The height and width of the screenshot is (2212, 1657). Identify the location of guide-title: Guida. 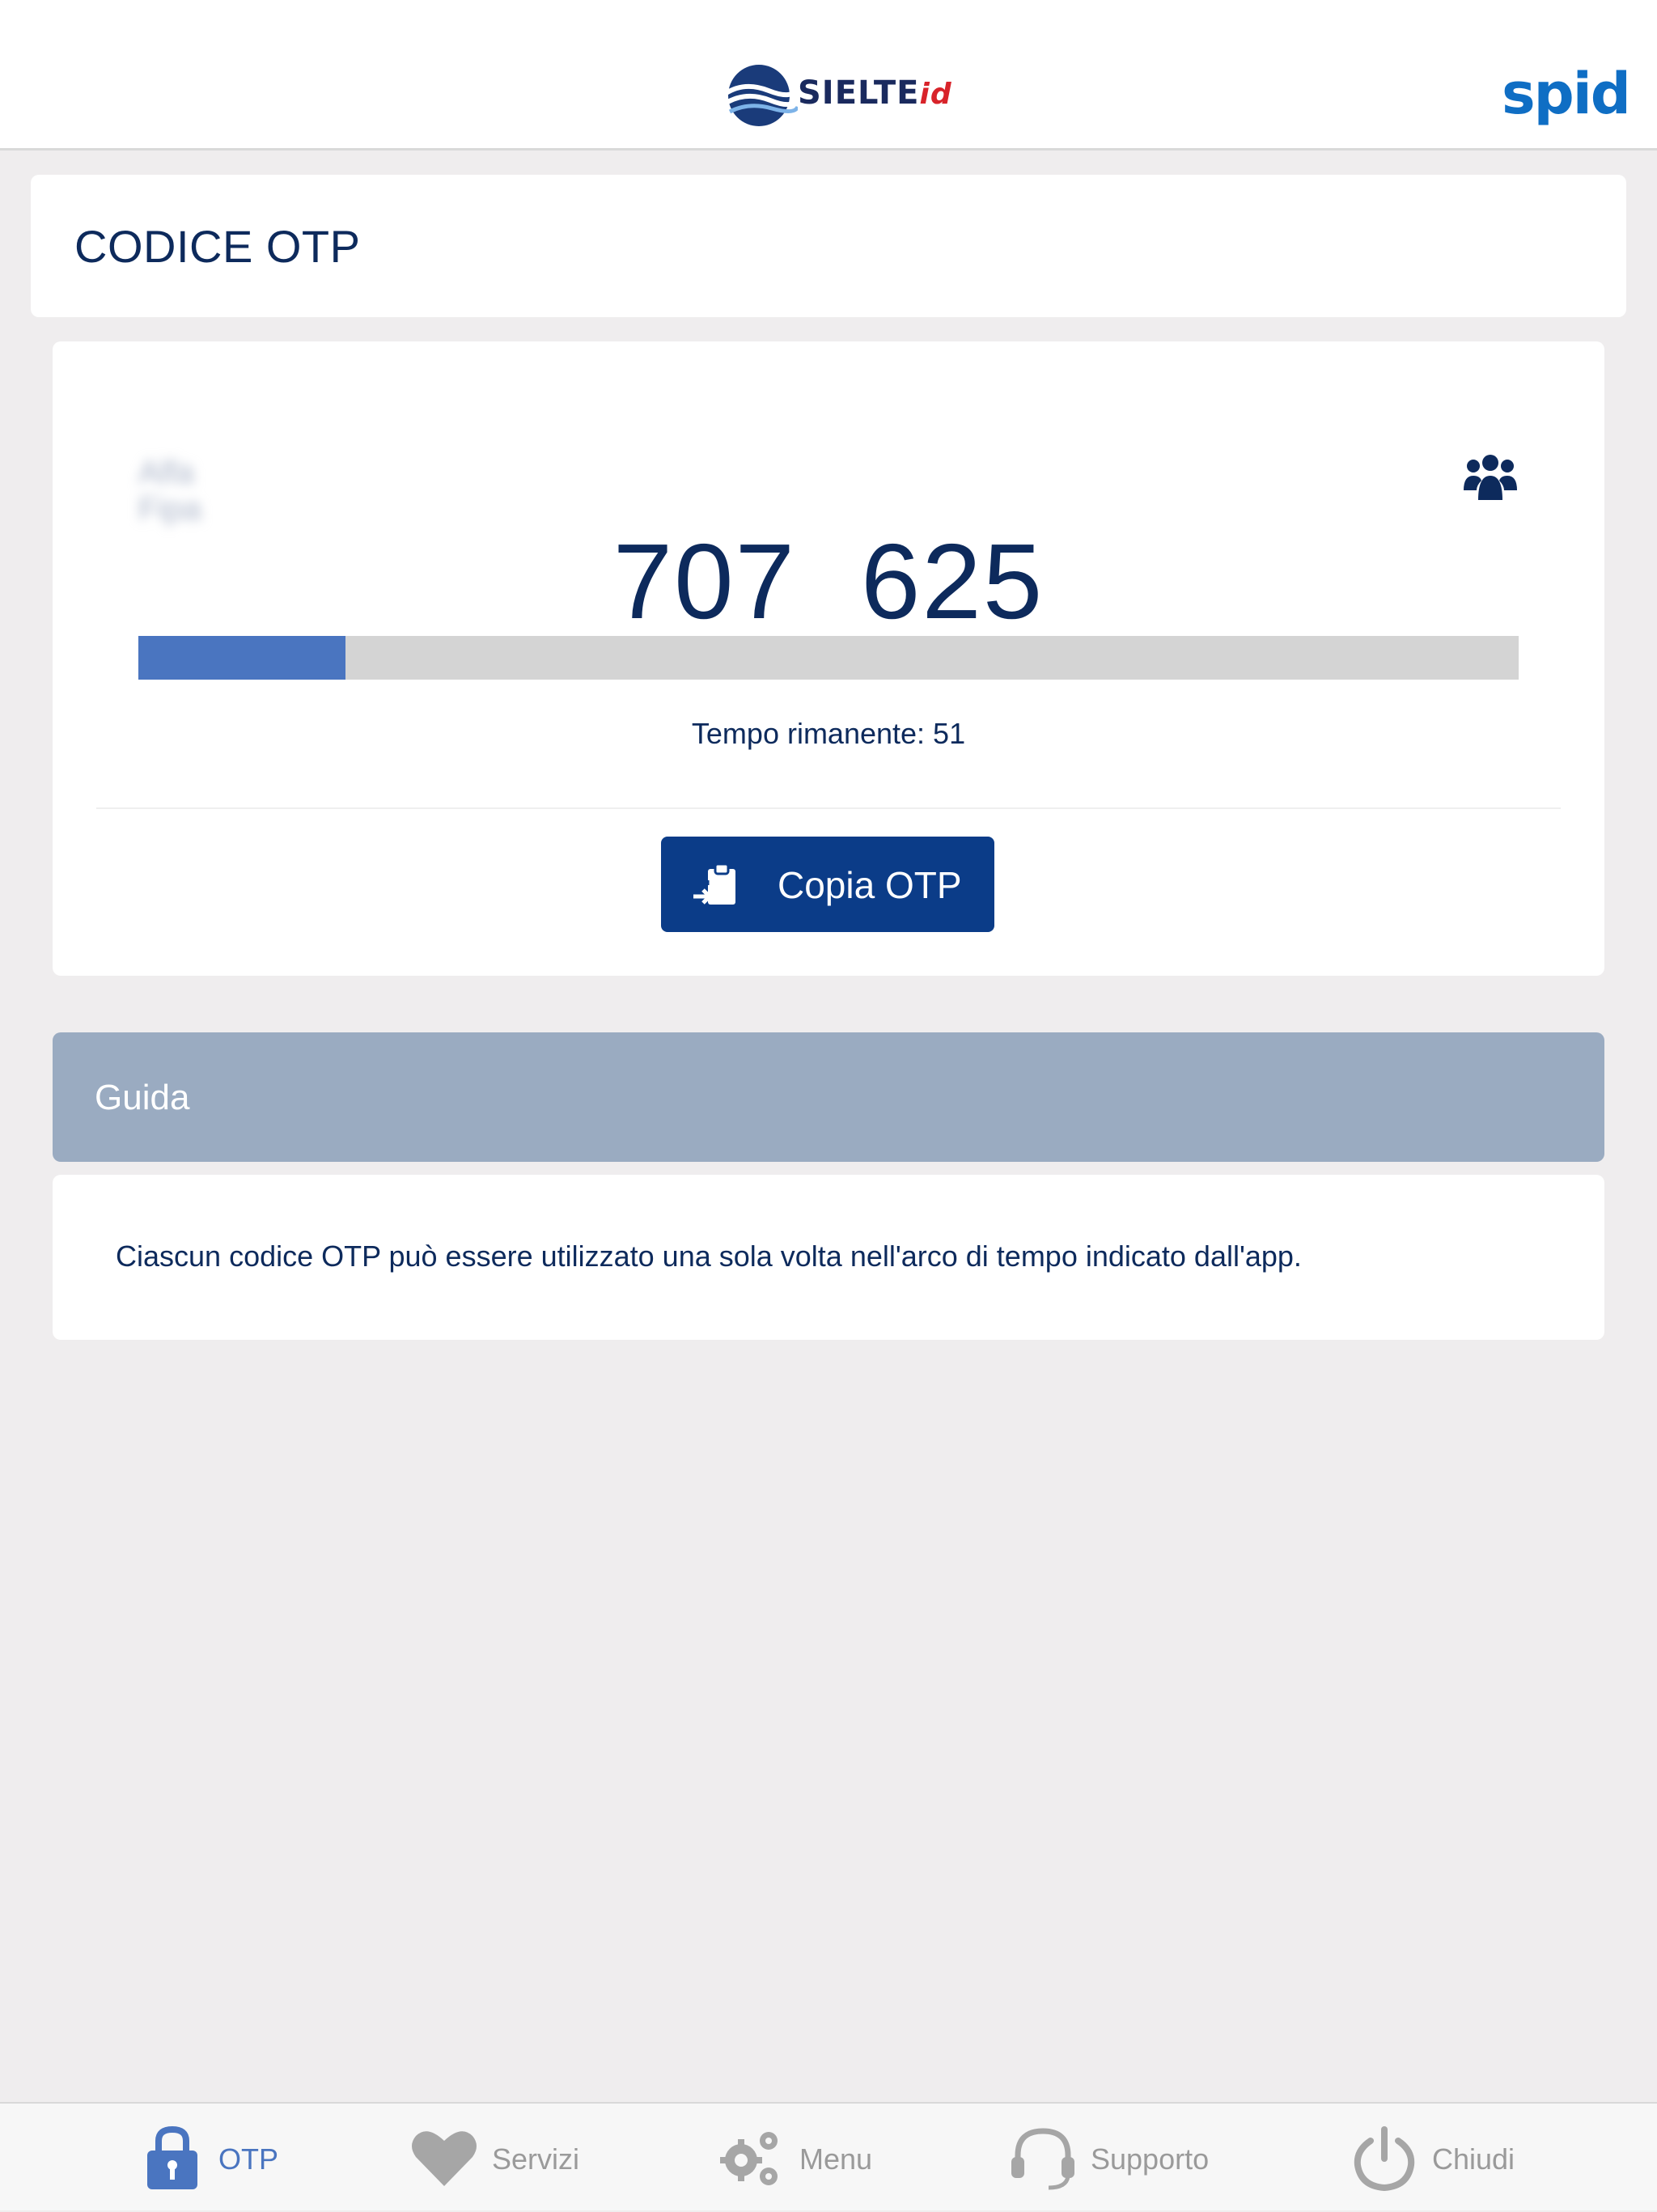
(142, 1097).